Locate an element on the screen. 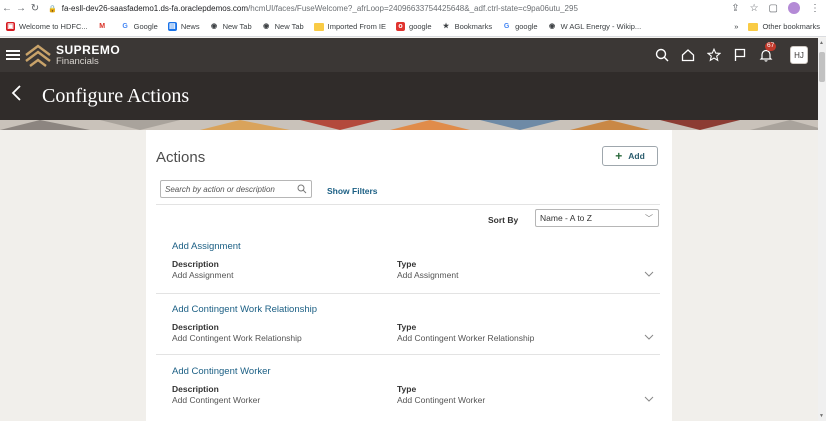 This screenshot has width=826, height=421. favorites-star-icon is located at coordinates (714, 55).